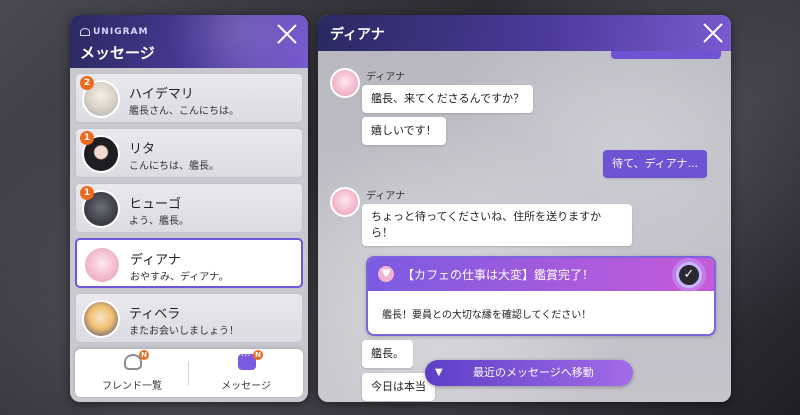 Image resolution: width=800 pixels, height=415 pixels. What do you see at coordinates (132, 386) in the screenshot?
I see `tab-label: フレンド一覧` at bounding box center [132, 386].